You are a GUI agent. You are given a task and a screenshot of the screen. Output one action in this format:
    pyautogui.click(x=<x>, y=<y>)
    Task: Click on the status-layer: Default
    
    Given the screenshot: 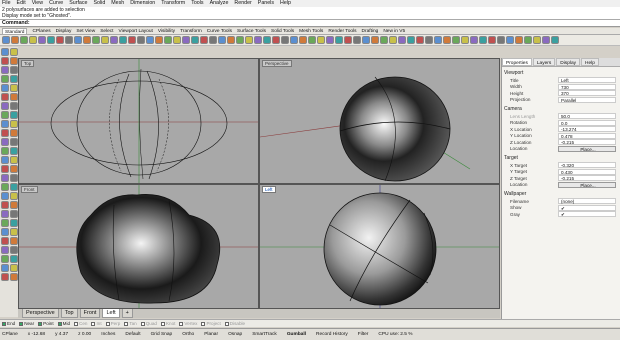 What is the action you would take?
    pyautogui.click(x=132, y=334)
    